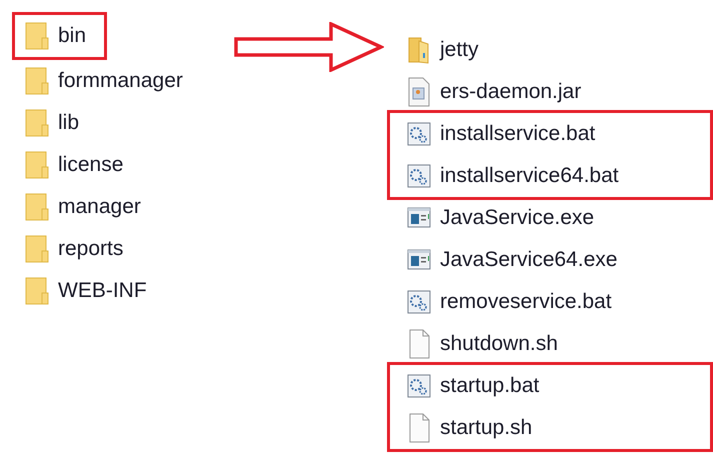 This screenshot has height=456, width=713. I want to click on file-name: installservice64.bat, so click(529, 176).